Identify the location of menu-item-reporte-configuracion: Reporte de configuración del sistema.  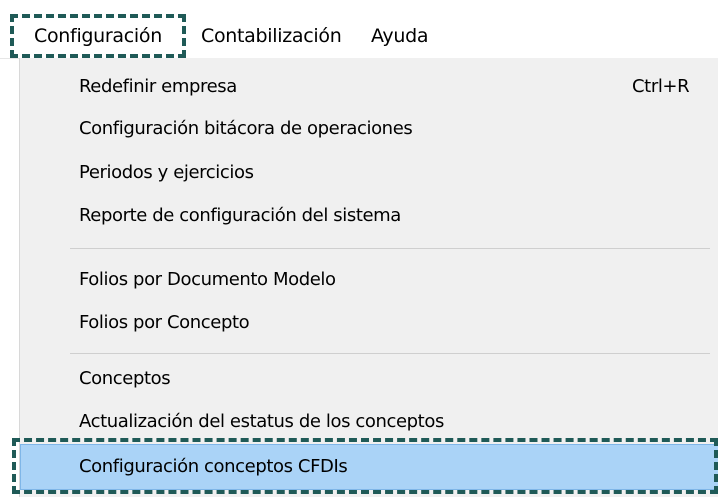
(369, 216).